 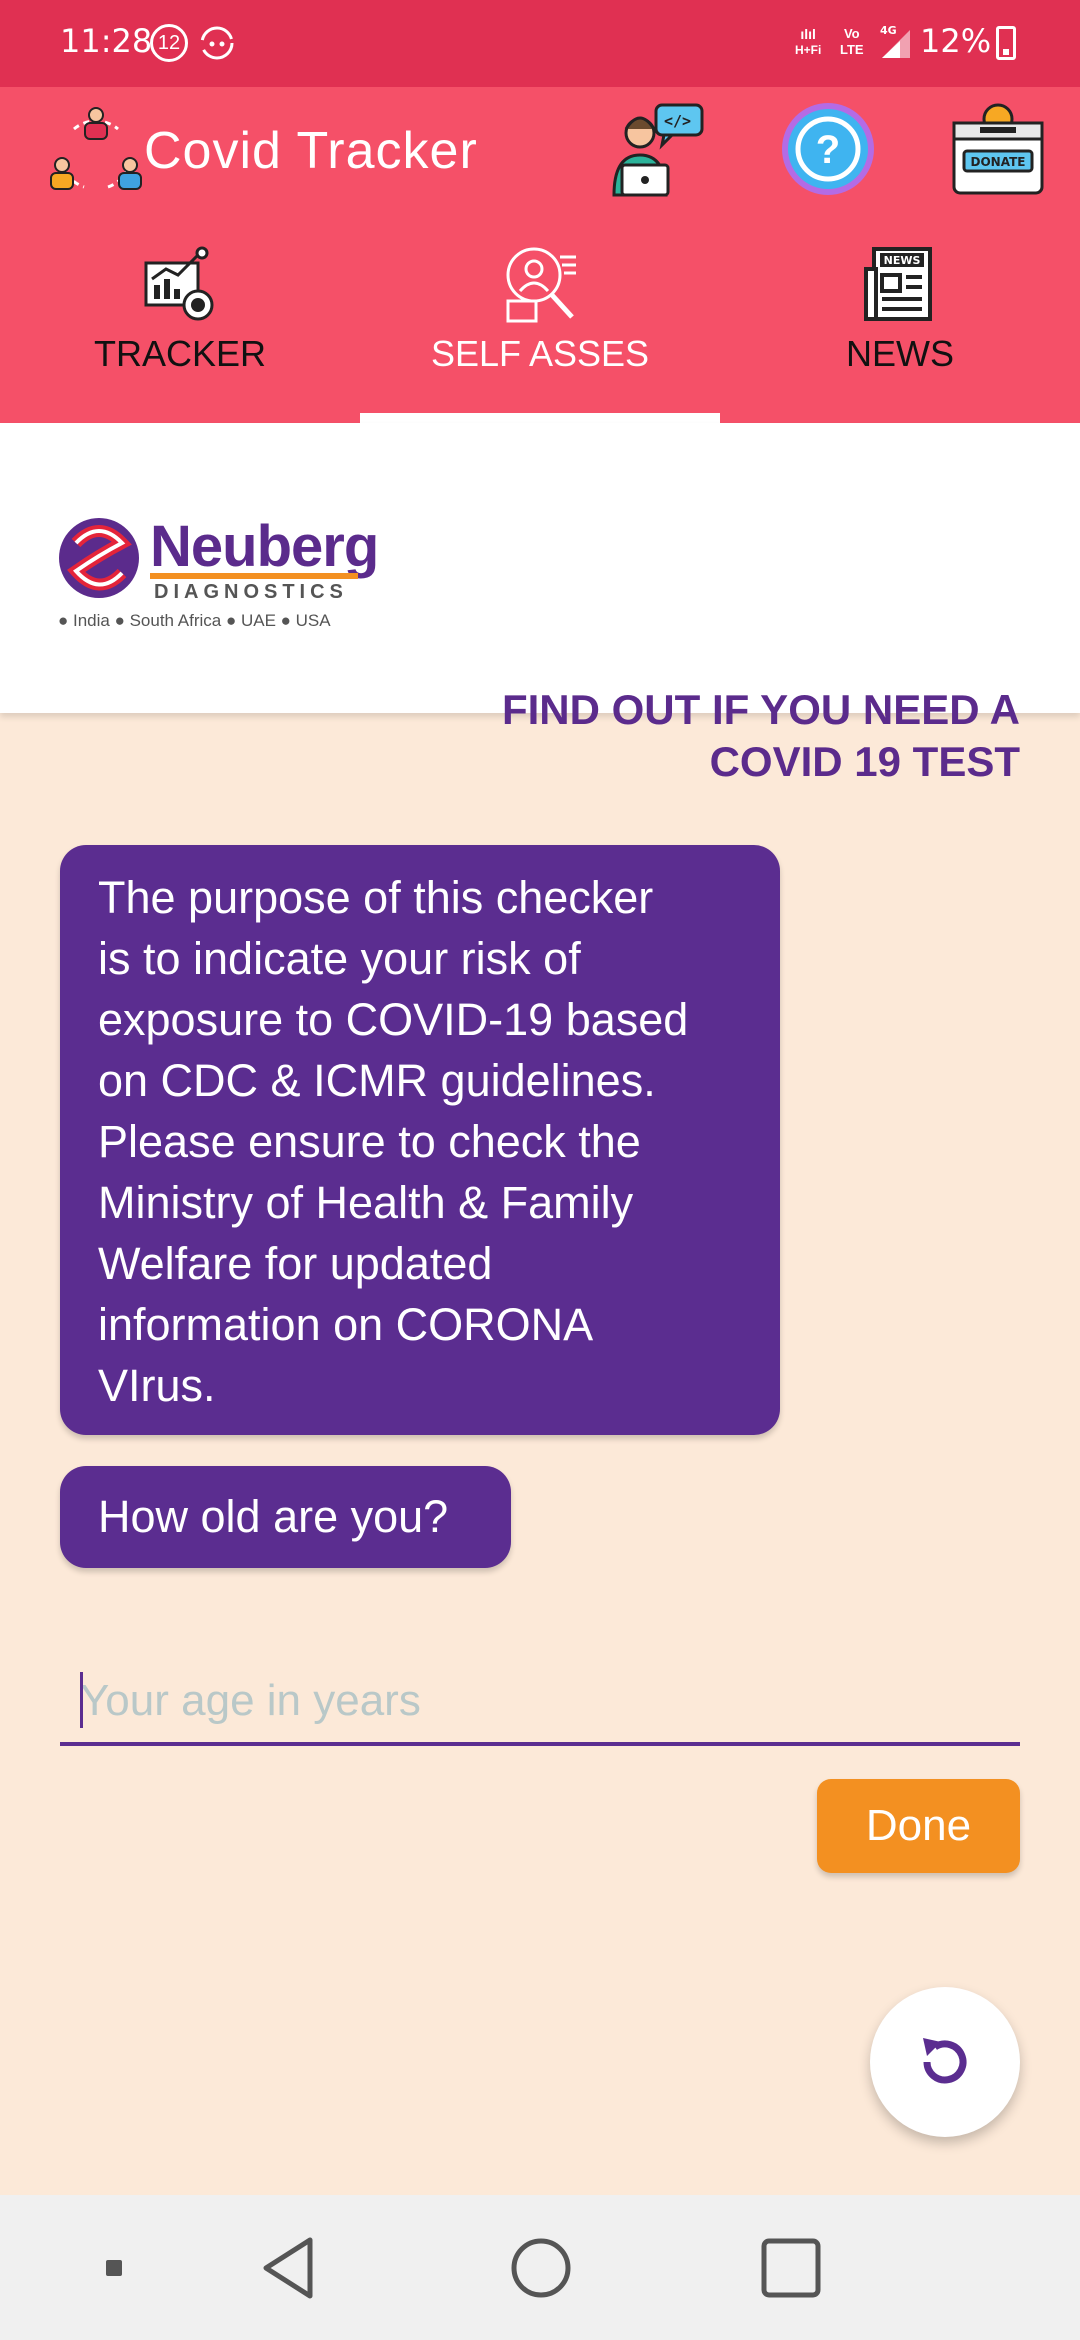 I want to click on brand-locations: ● India ● South Africa ● UAE ● USA, so click(x=194, y=620).